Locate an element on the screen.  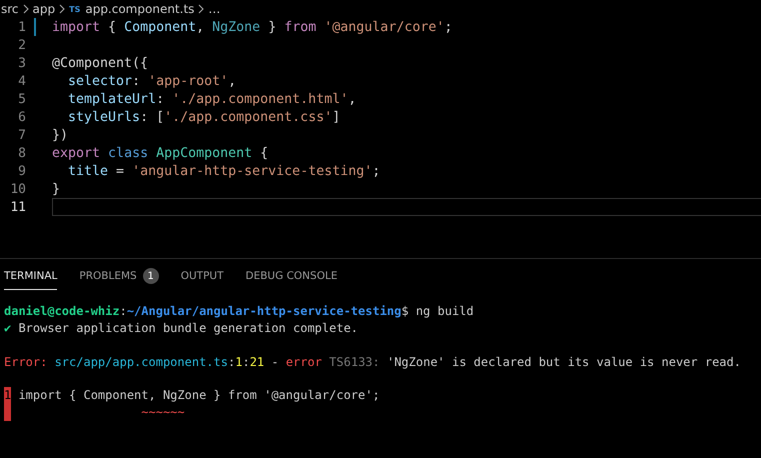
panel-tab: DEBUG CONSOLE is located at coordinates (292, 277).